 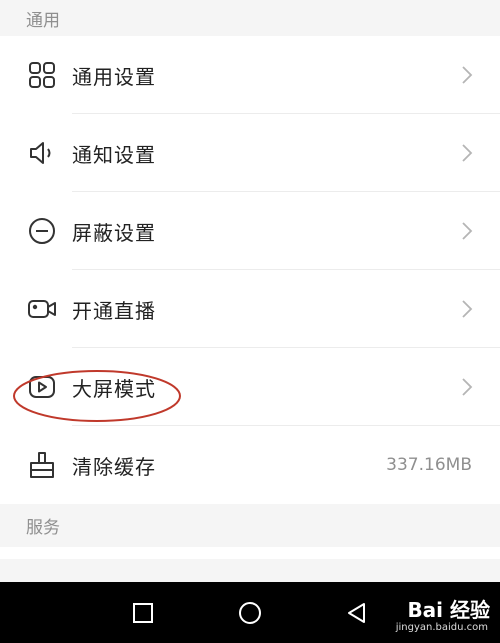 What do you see at coordinates (250, 465) in the screenshot?
I see `settings-row-clear-cache: 清除缓存 337.16MB` at bounding box center [250, 465].